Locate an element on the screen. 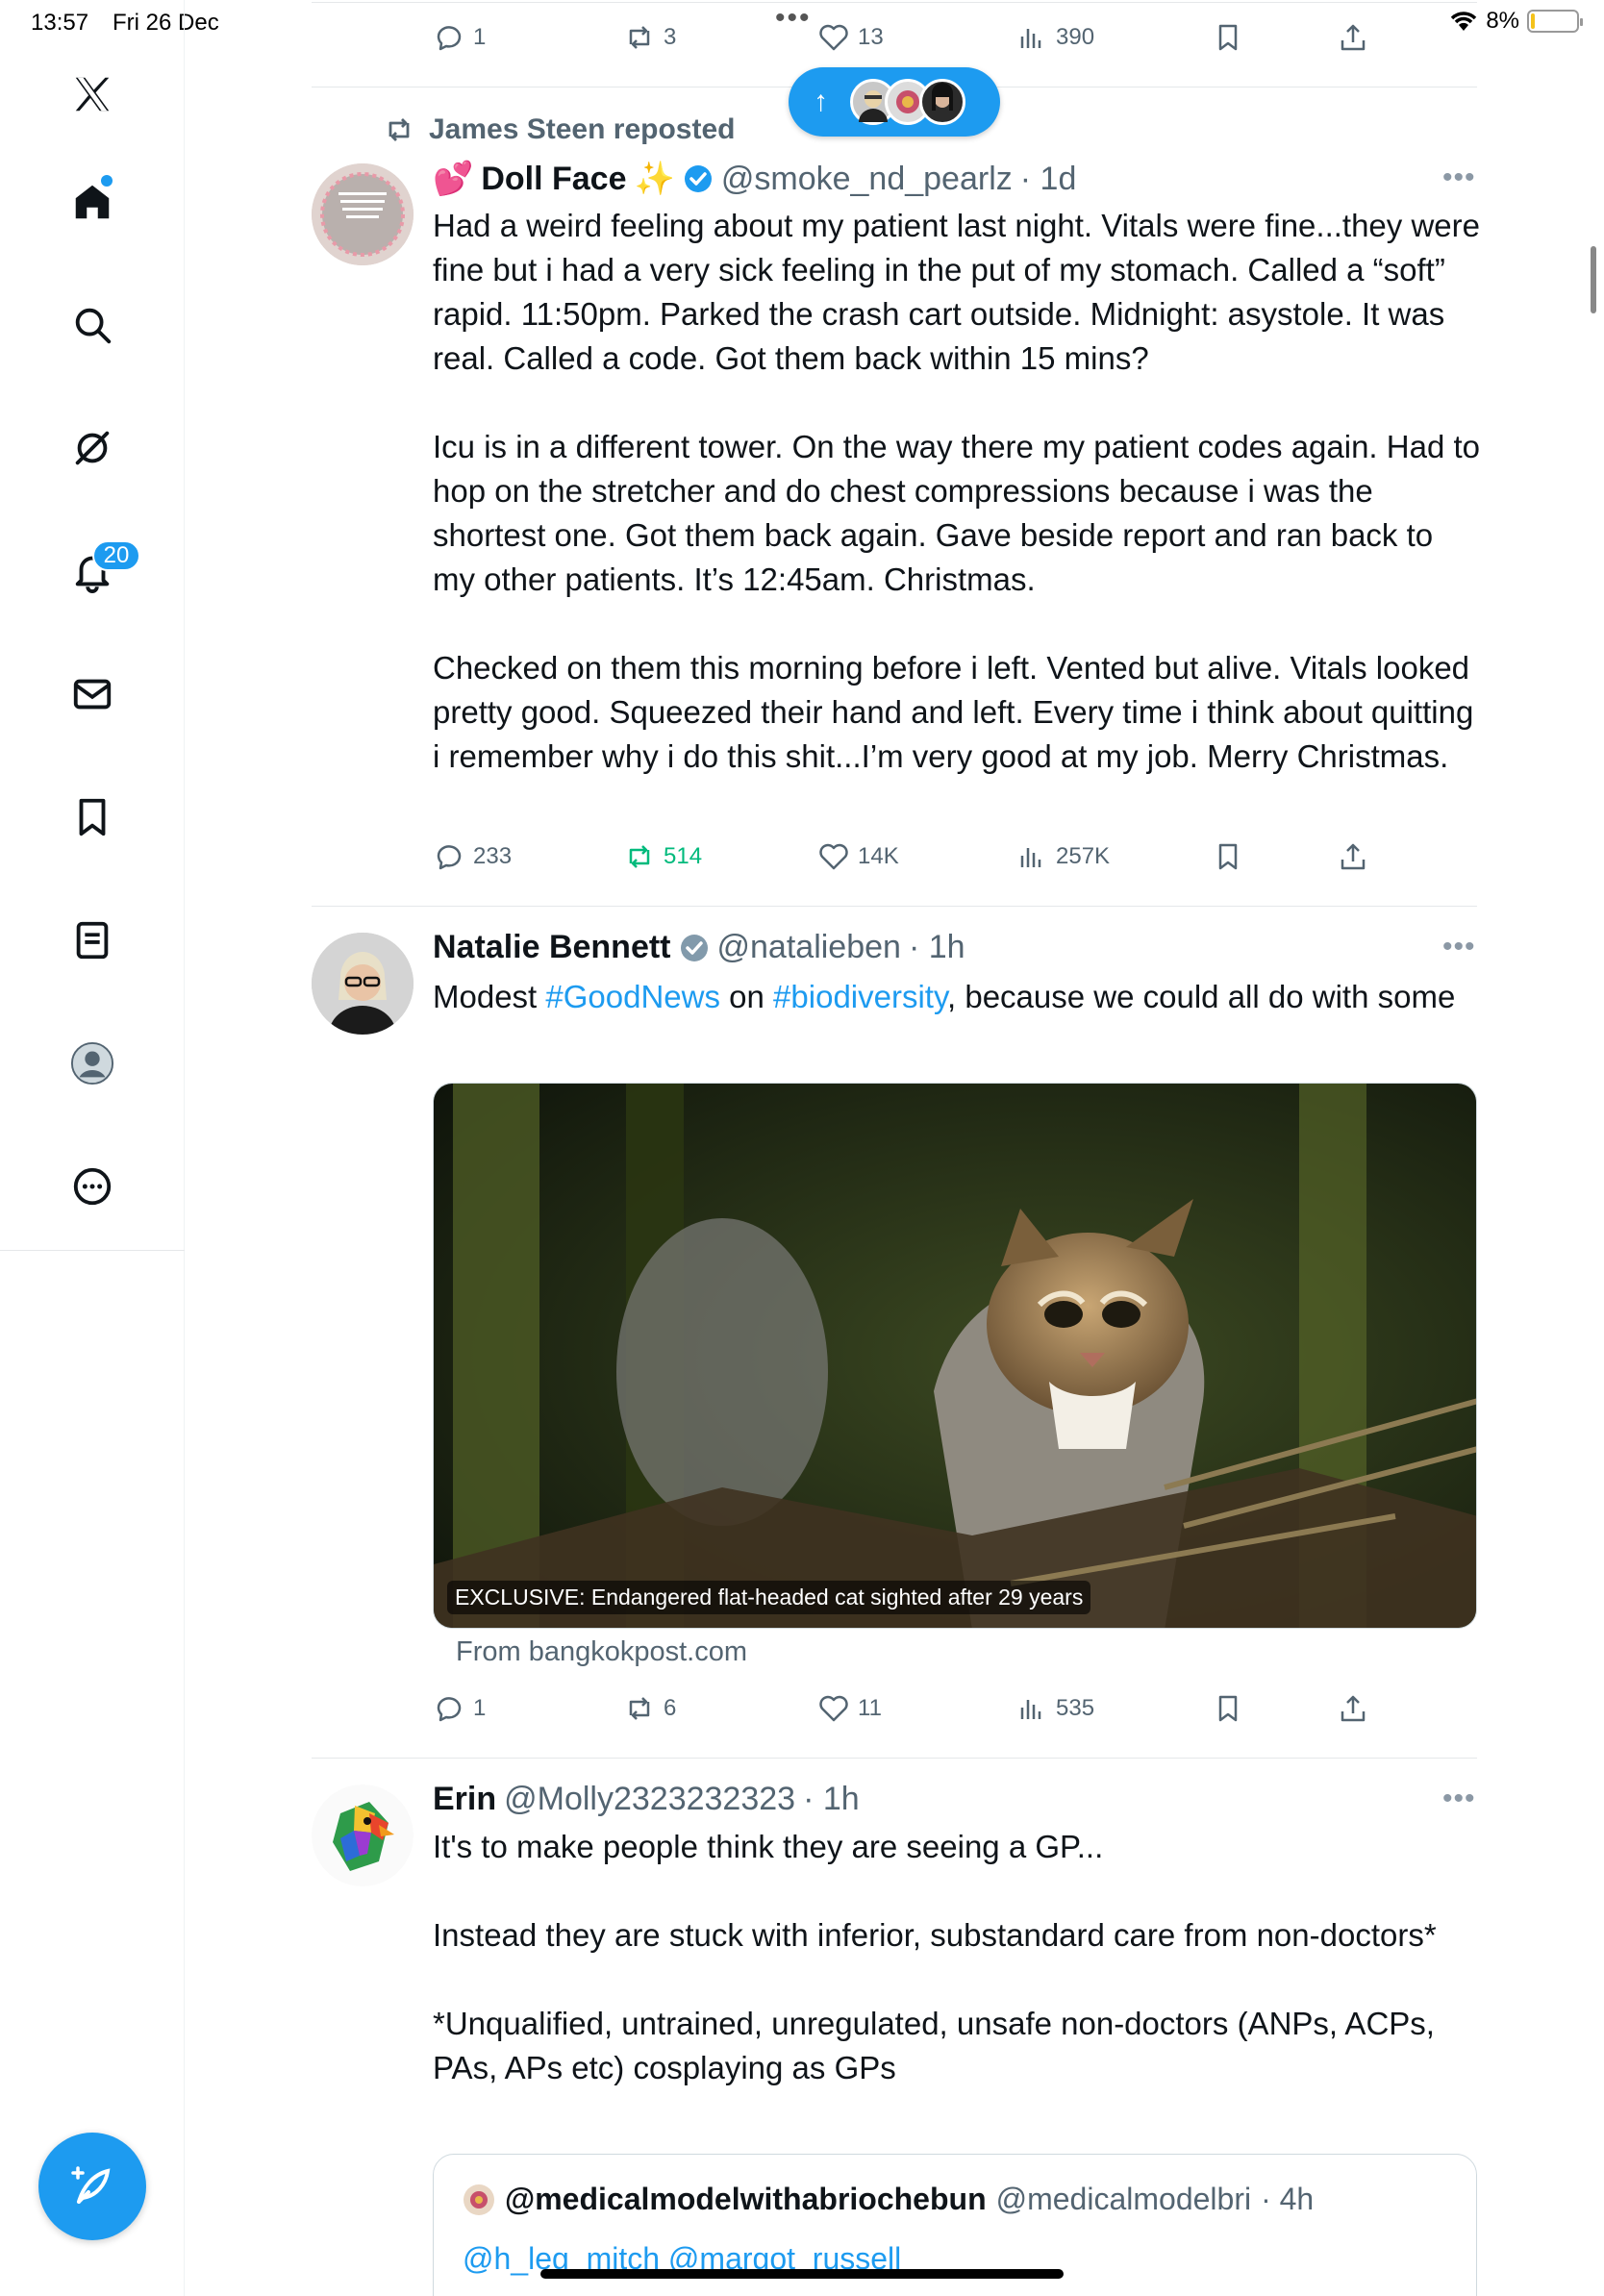  handle: @Molly2323232323 is located at coordinates (649, 1799).